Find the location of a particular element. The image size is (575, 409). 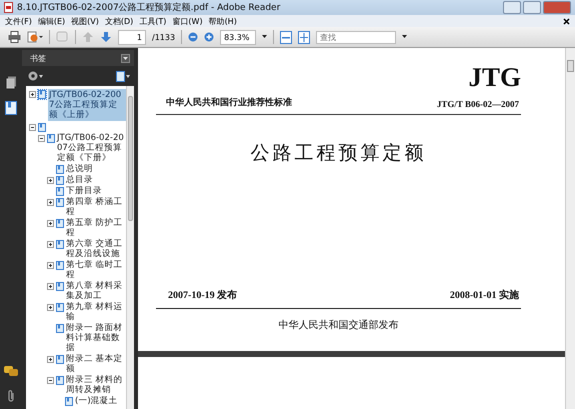

bookmarks-panel-icon is located at coordinates (11, 108).